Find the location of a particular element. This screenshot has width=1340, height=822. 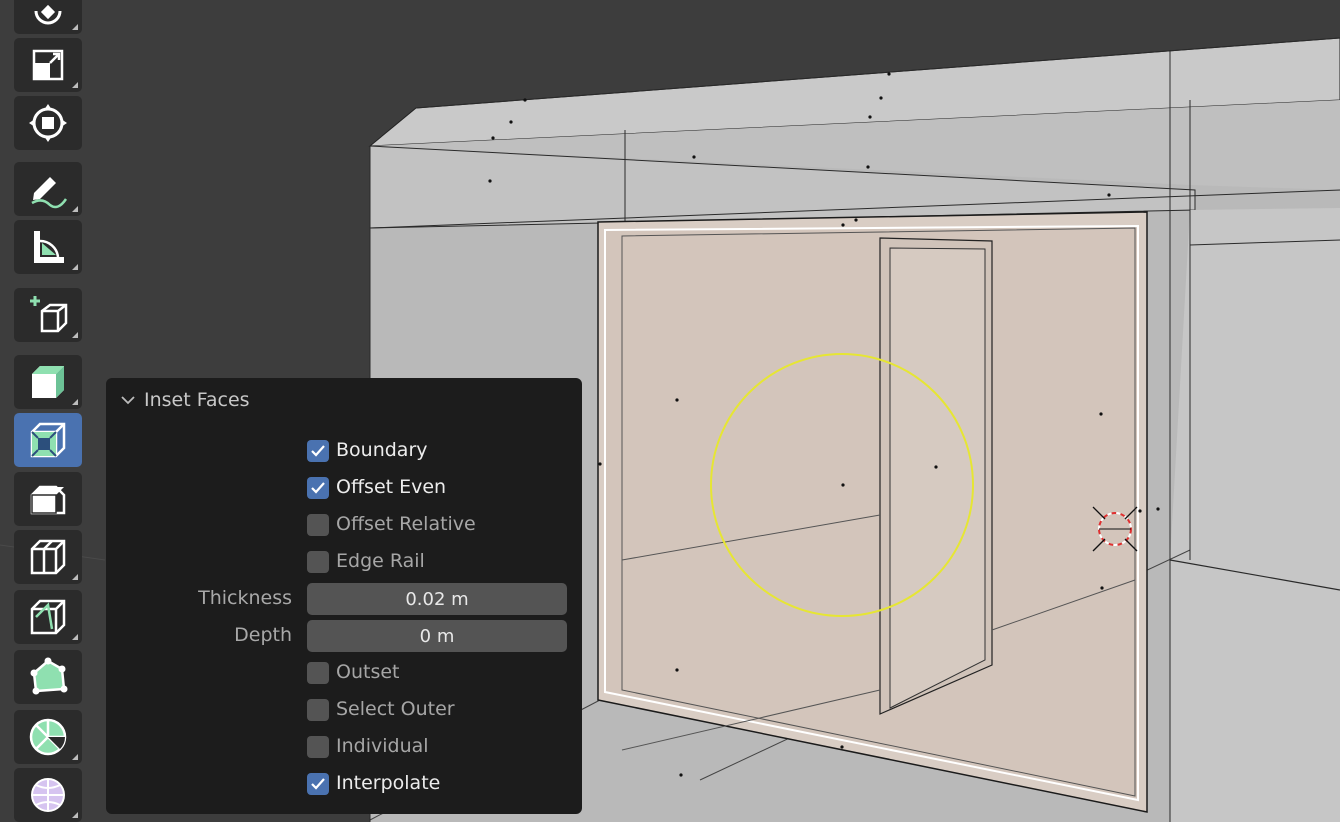

transform-tool is located at coordinates (48, 123).